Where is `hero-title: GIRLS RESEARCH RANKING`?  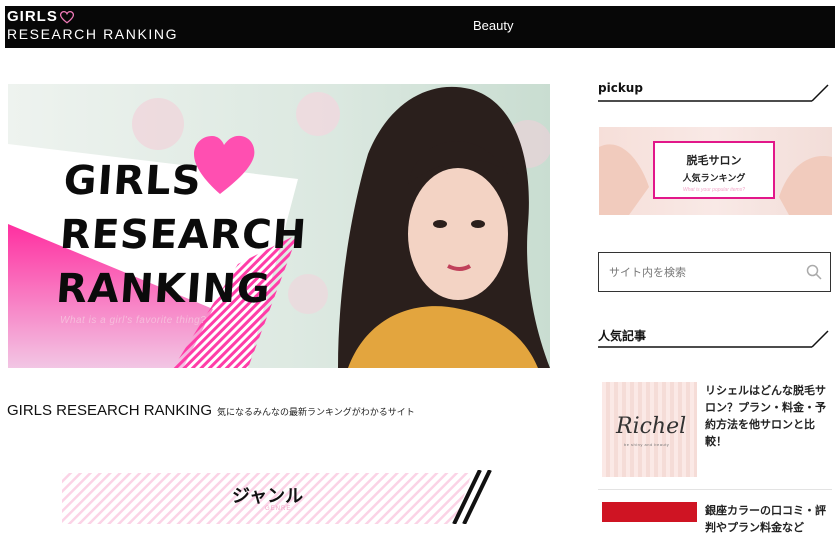 hero-title: GIRLS RESEARCH RANKING is located at coordinates (183, 235).